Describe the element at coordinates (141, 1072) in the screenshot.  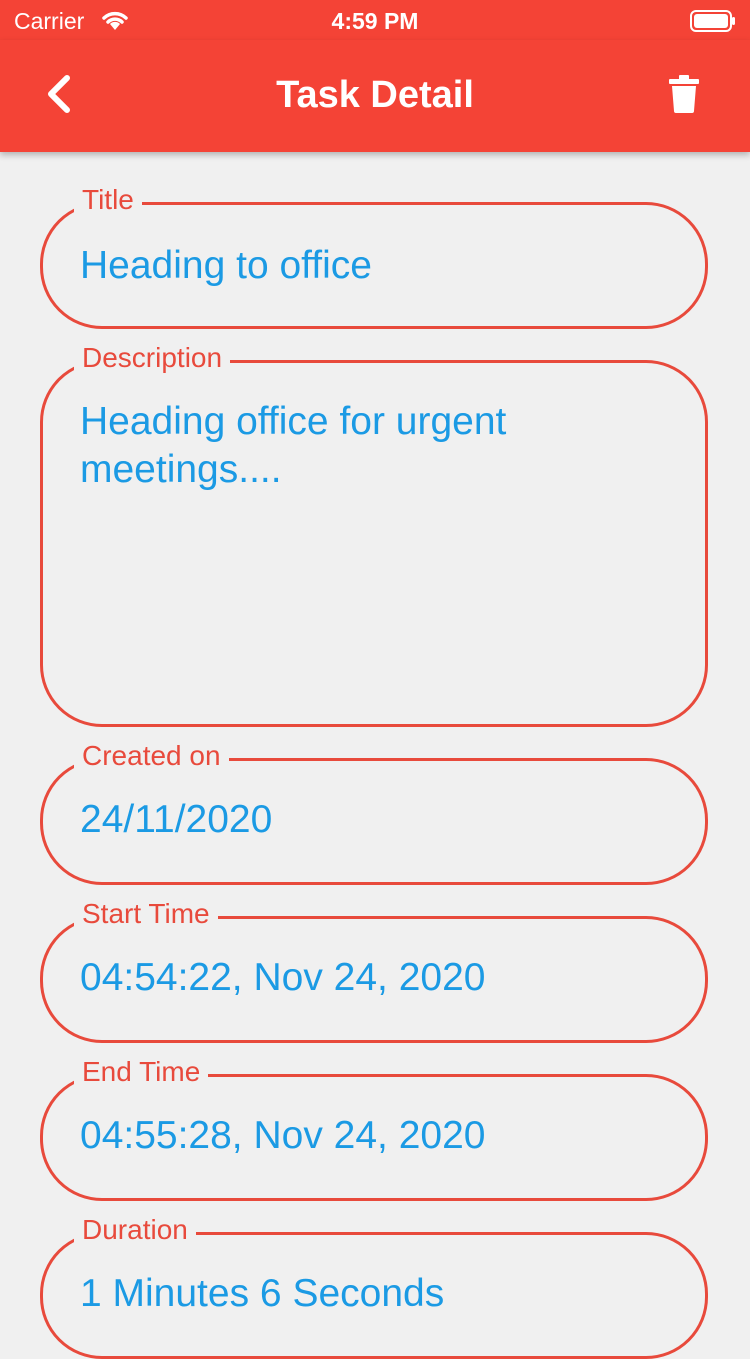
I see `end-time-label: End Time` at that location.